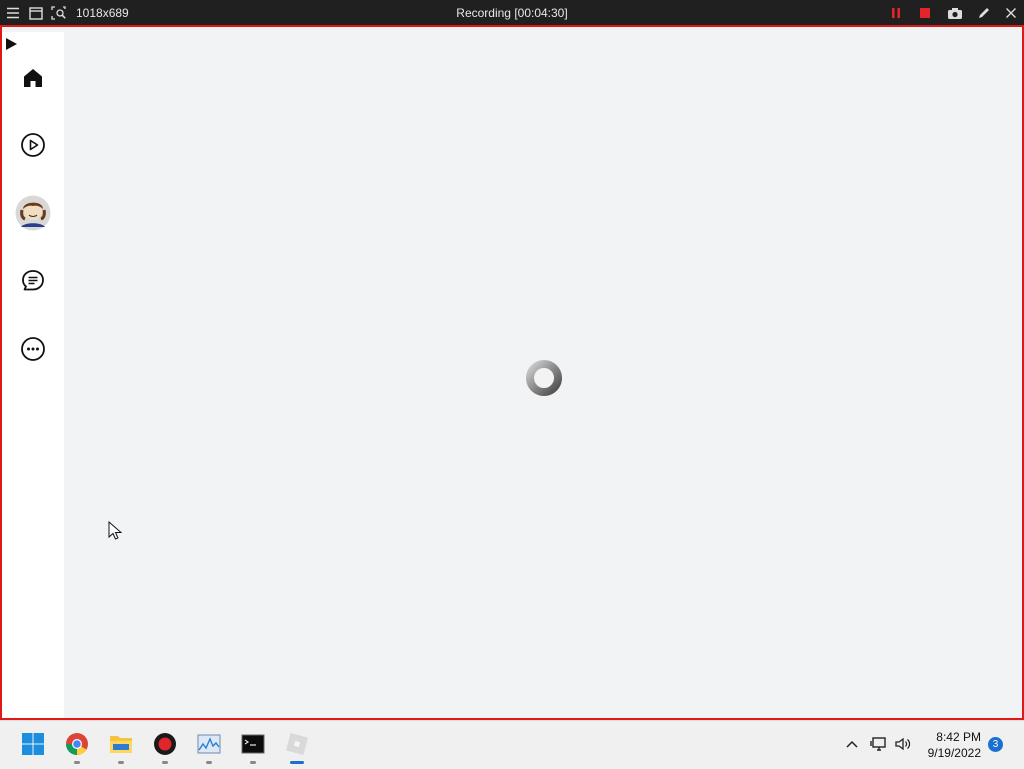  Describe the element at coordinates (925, 13) in the screenshot. I see `stop-icon` at that location.